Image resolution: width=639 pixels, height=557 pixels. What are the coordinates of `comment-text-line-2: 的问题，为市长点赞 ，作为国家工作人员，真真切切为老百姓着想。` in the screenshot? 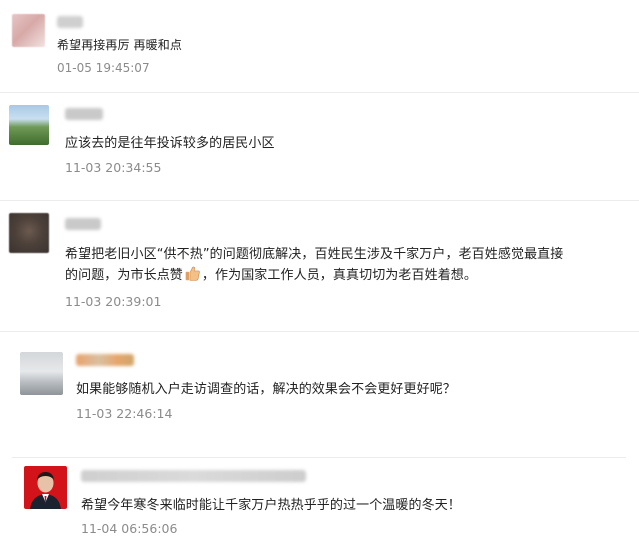 It's located at (271, 275).